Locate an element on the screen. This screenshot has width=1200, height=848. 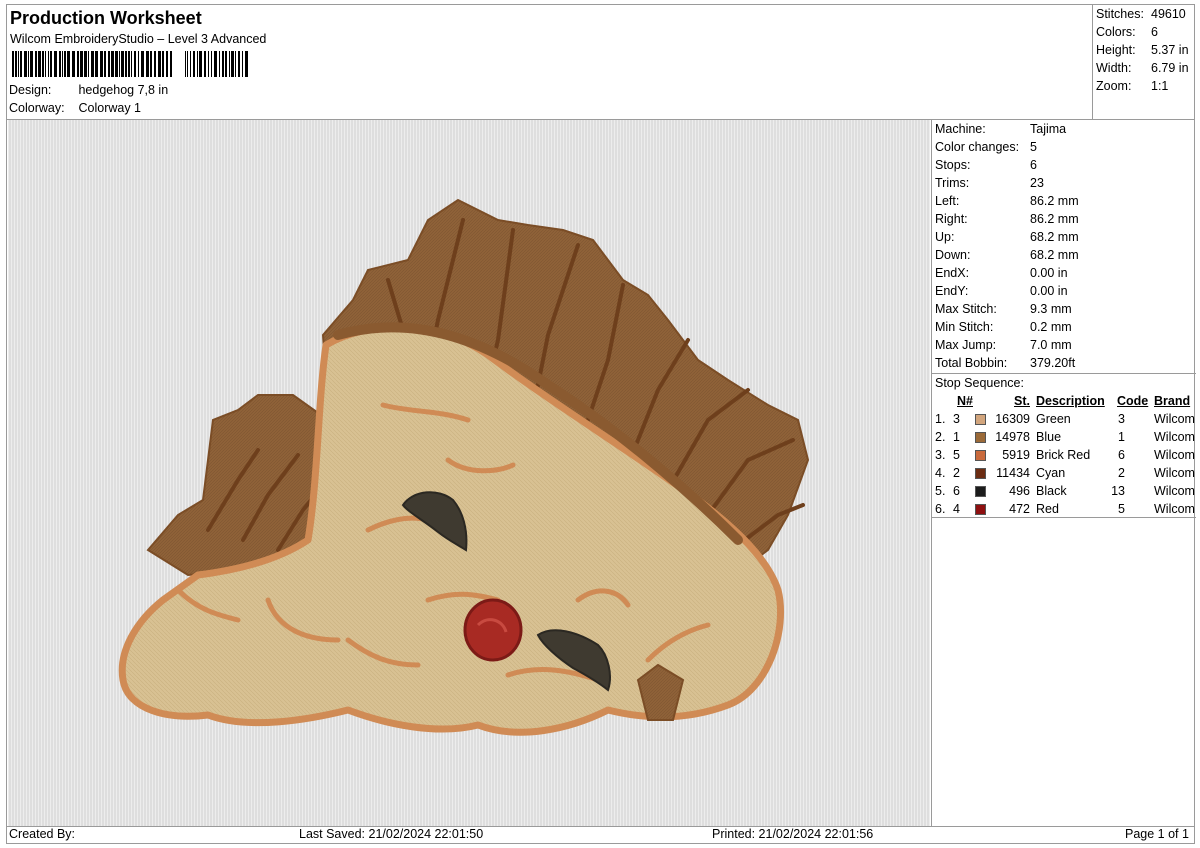
row-description: Red is located at coordinates (1047, 509).